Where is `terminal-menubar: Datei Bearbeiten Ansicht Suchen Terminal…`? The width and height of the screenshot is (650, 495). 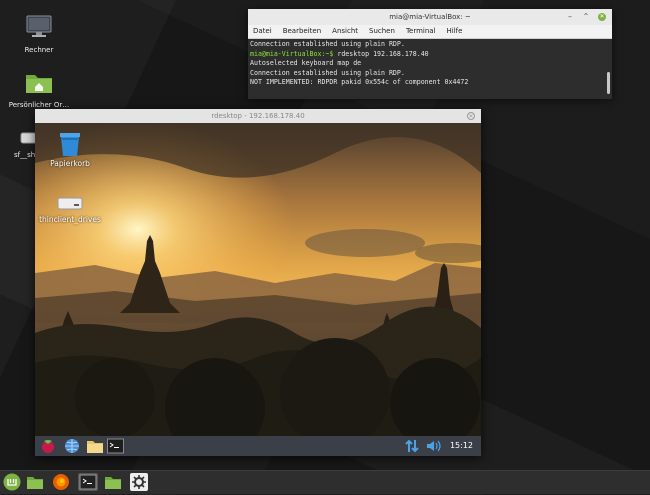 terminal-menubar: Datei Bearbeiten Ansicht Suchen Terminal… is located at coordinates (430, 32).